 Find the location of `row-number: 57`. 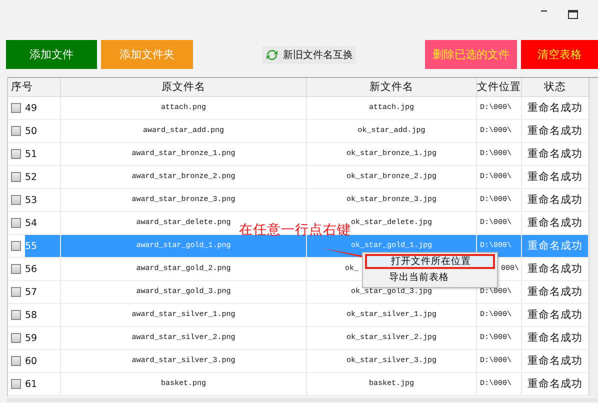

row-number: 57 is located at coordinates (31, 292).